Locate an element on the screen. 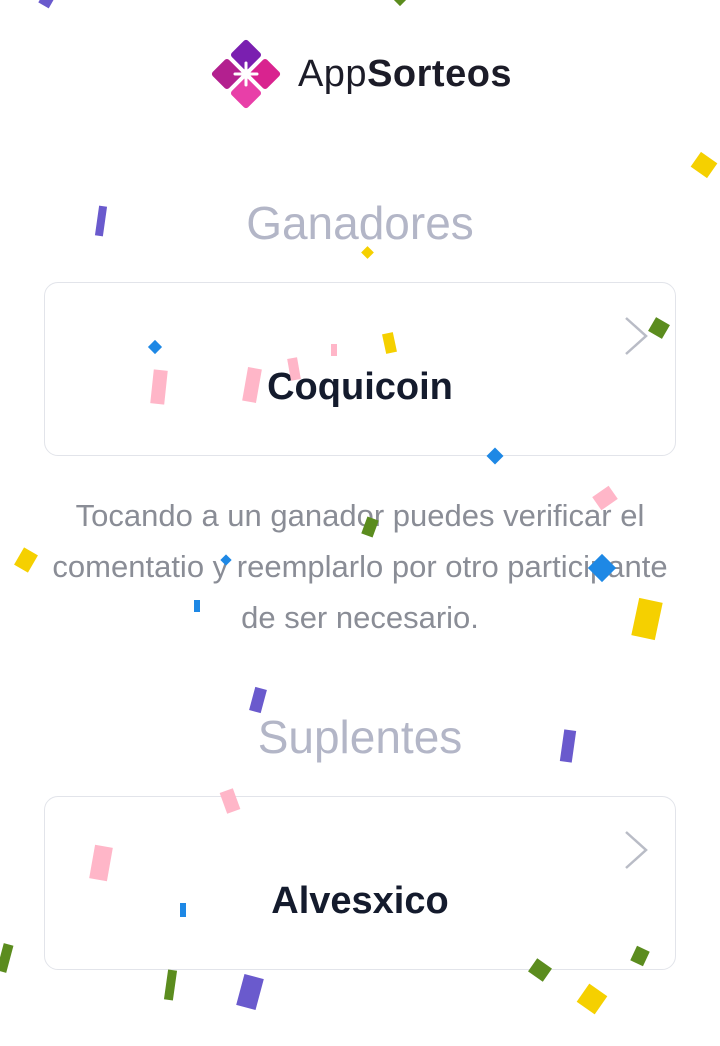 The image size is (720, 1046). winner-card: Coquicoin is located at coordinates (360, 369).